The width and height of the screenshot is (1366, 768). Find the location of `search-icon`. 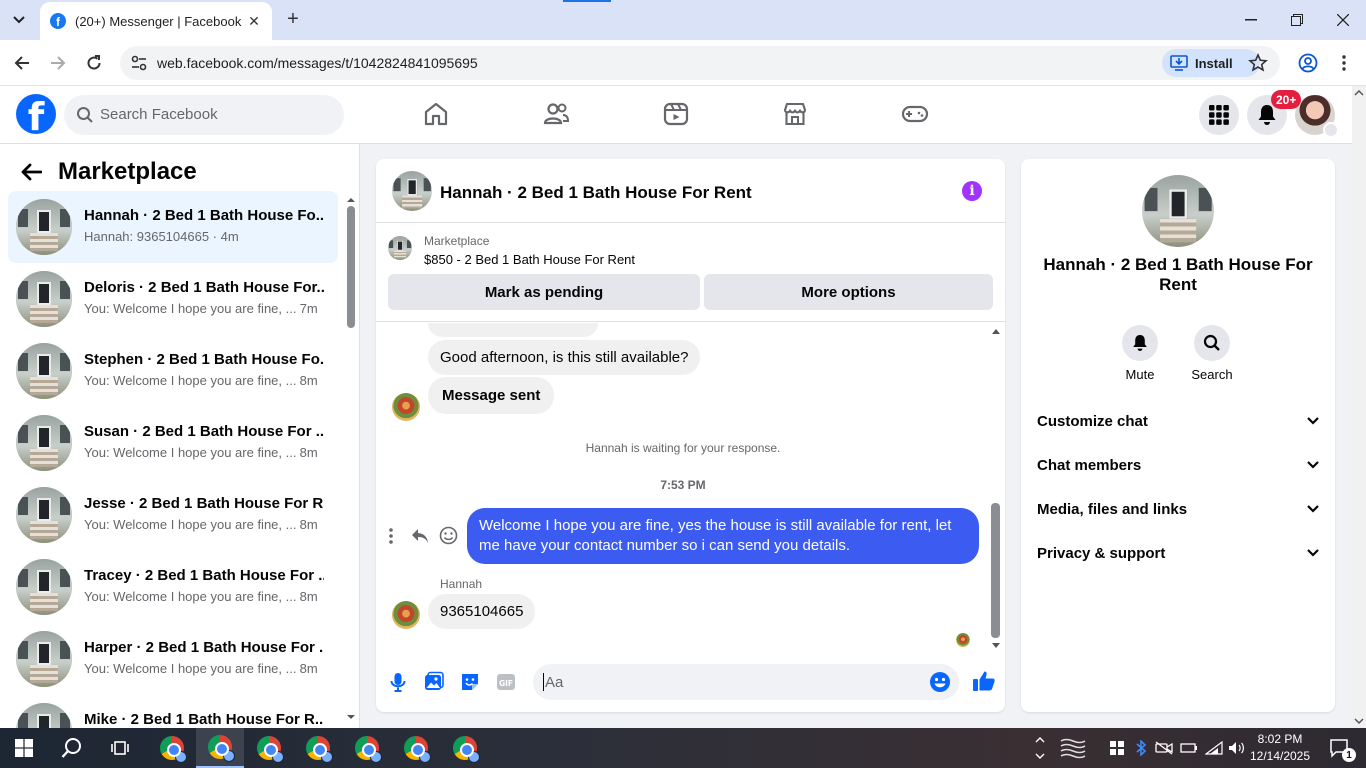

search-icon is located at coordinates (85, 115).